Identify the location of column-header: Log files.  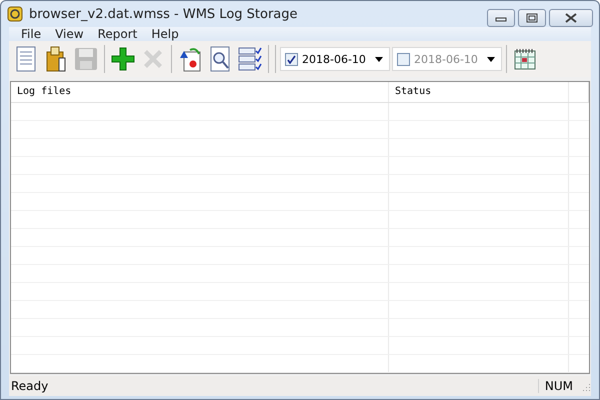
(200, 92).